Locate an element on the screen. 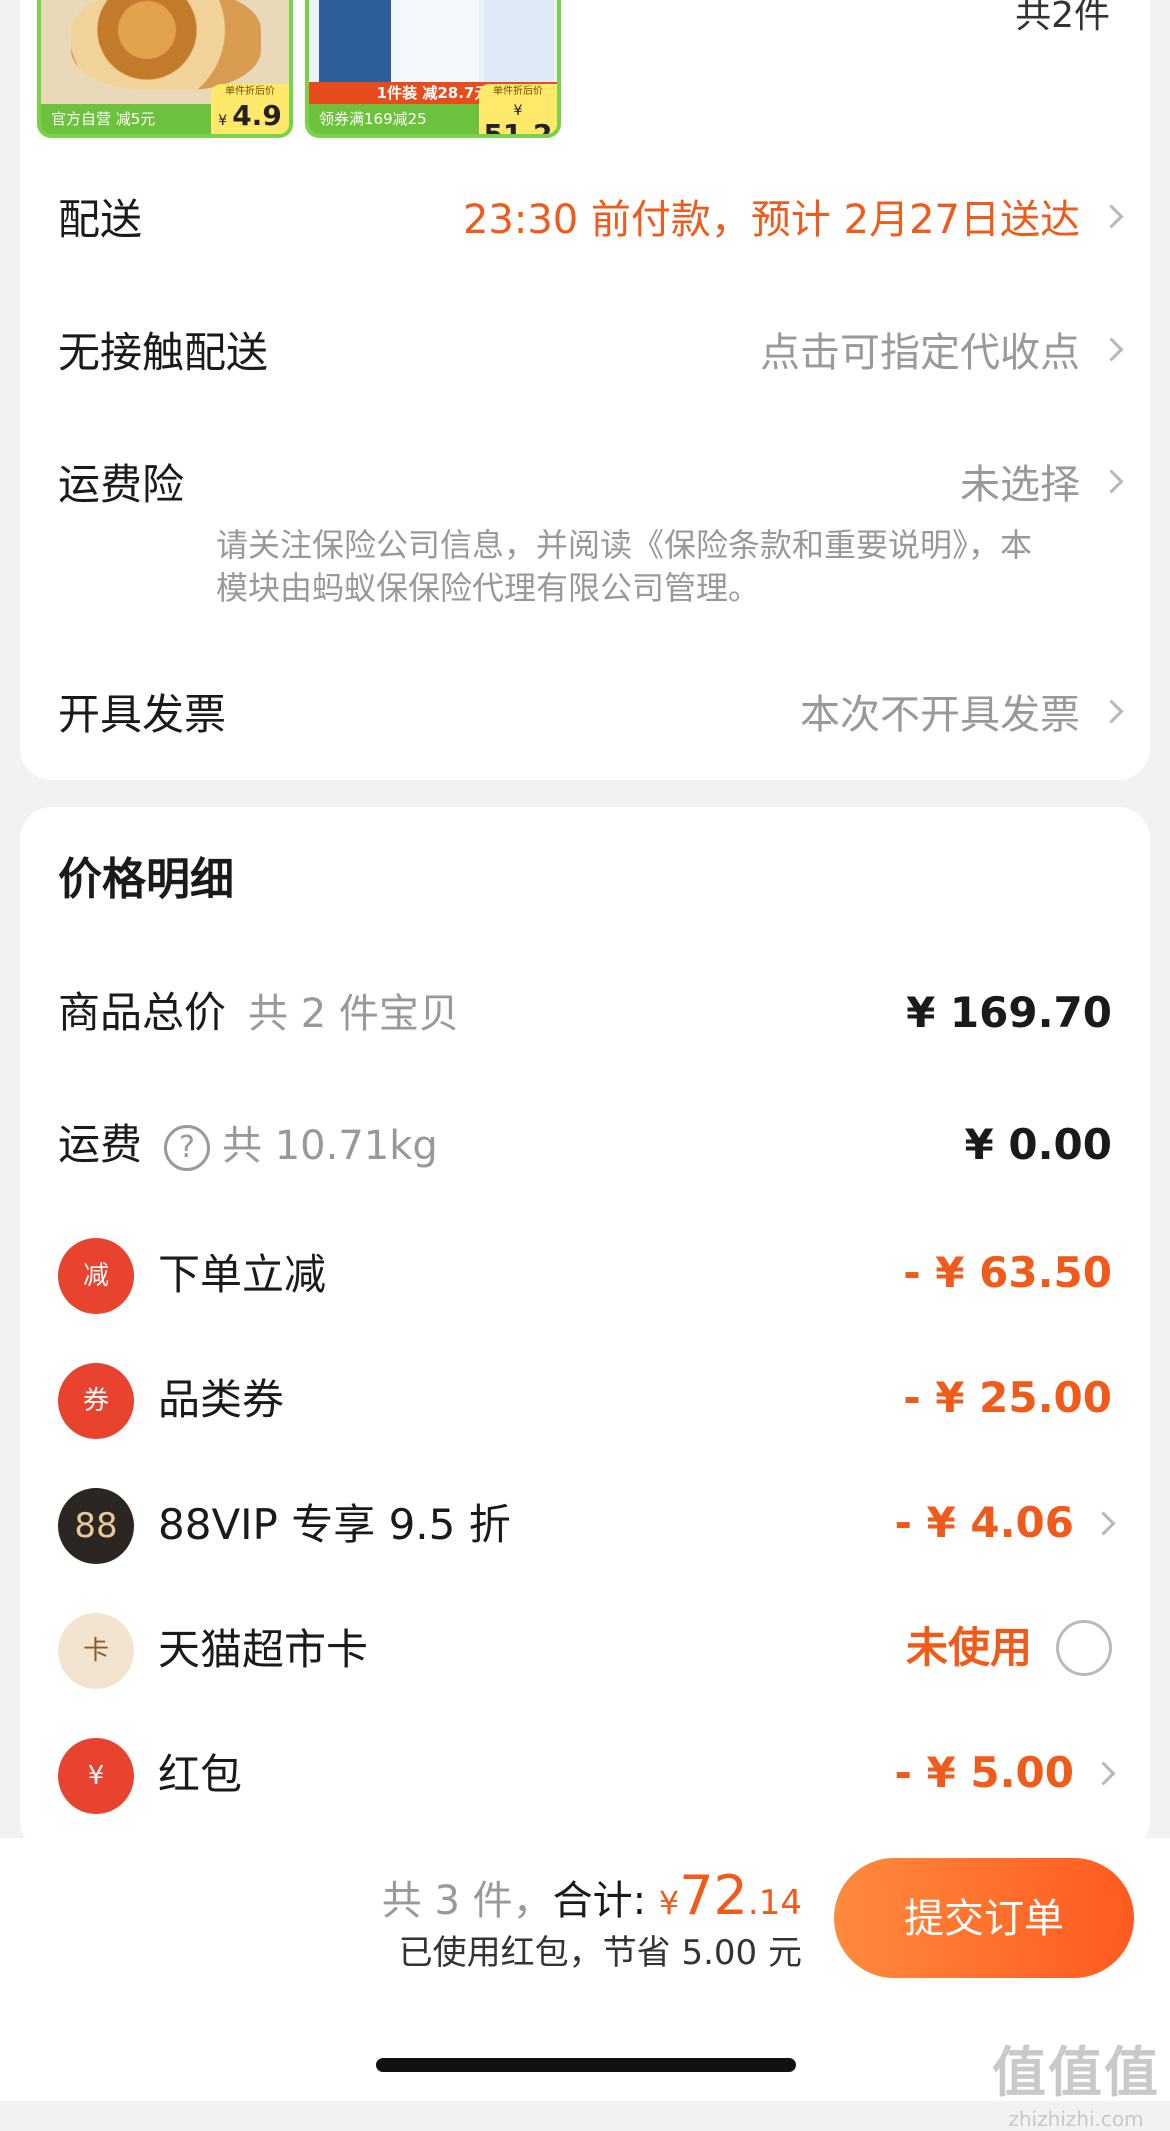 This screenshot has height=2131, width=1170. total-integer: 72 is located at coordinates (713, 1895).